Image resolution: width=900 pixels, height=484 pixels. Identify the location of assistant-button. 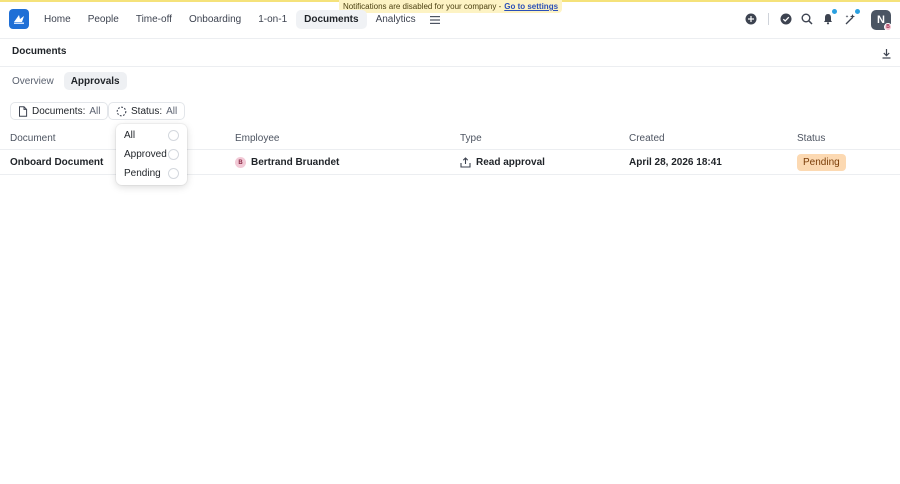
(851, 17).